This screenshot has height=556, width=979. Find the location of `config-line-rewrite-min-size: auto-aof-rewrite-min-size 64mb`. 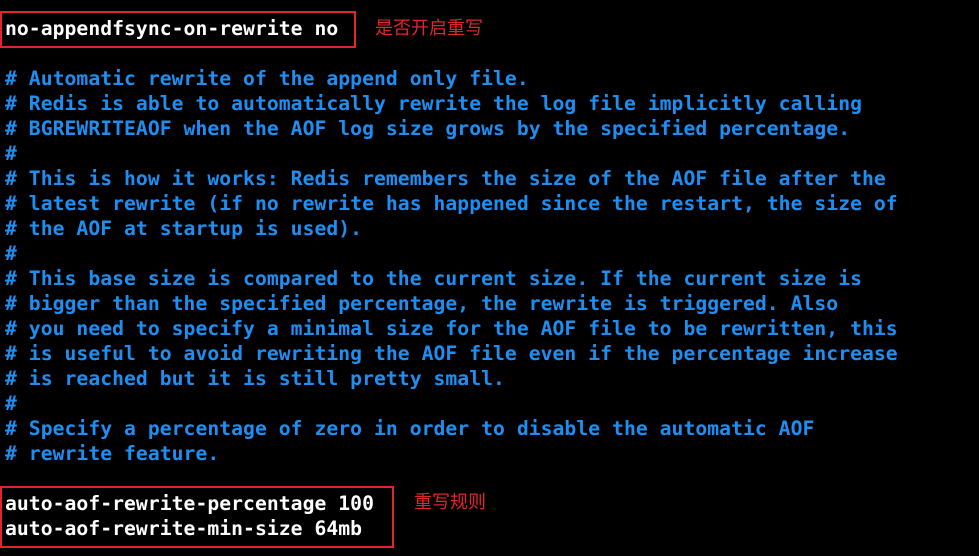

config-line-rewrite-min-size: auto-aof-rewrite-min-size 64mb is located at coordinates (184, 528).